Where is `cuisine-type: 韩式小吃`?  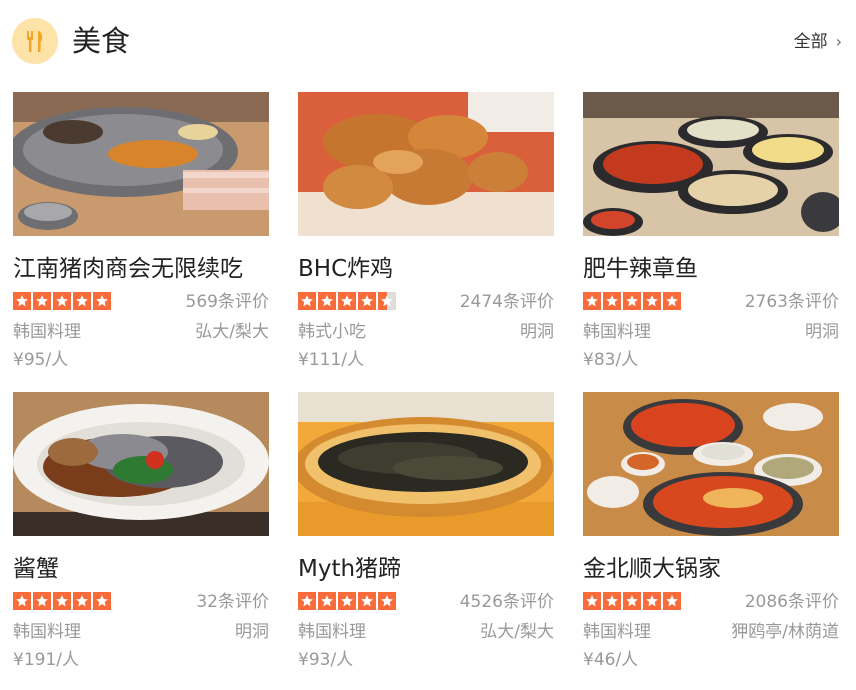
cuisine-type: 韩式小吃 is located at coordinates (332, 332).